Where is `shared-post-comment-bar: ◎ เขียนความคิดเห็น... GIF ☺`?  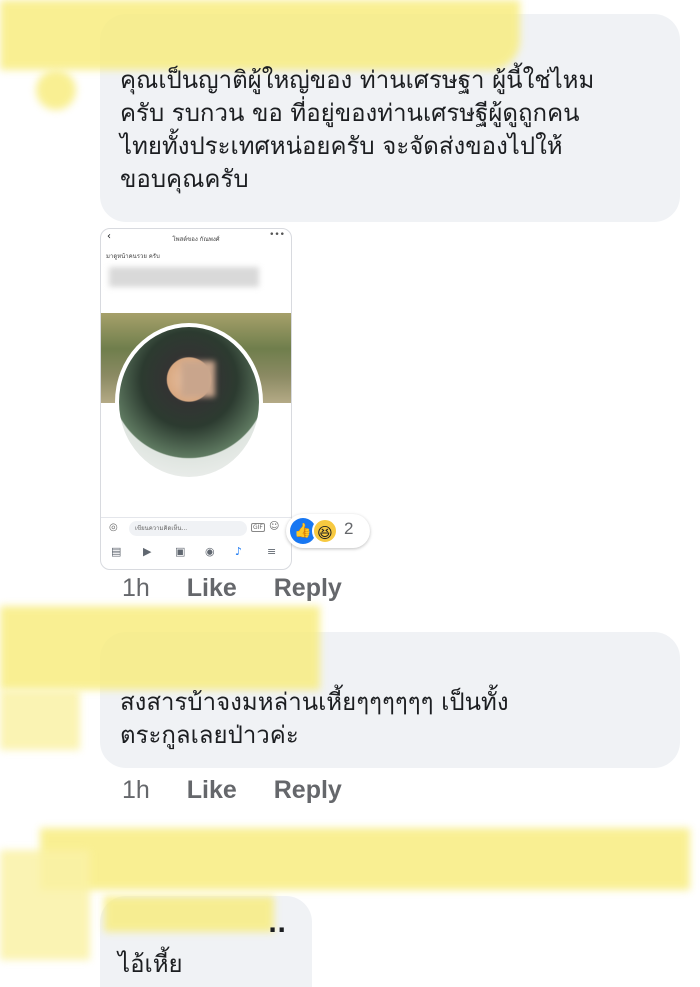
shared-post-comment-bar: ◎ เขียนความคิดเห็น... GIF ☺ is located at coordinates (196, 528).